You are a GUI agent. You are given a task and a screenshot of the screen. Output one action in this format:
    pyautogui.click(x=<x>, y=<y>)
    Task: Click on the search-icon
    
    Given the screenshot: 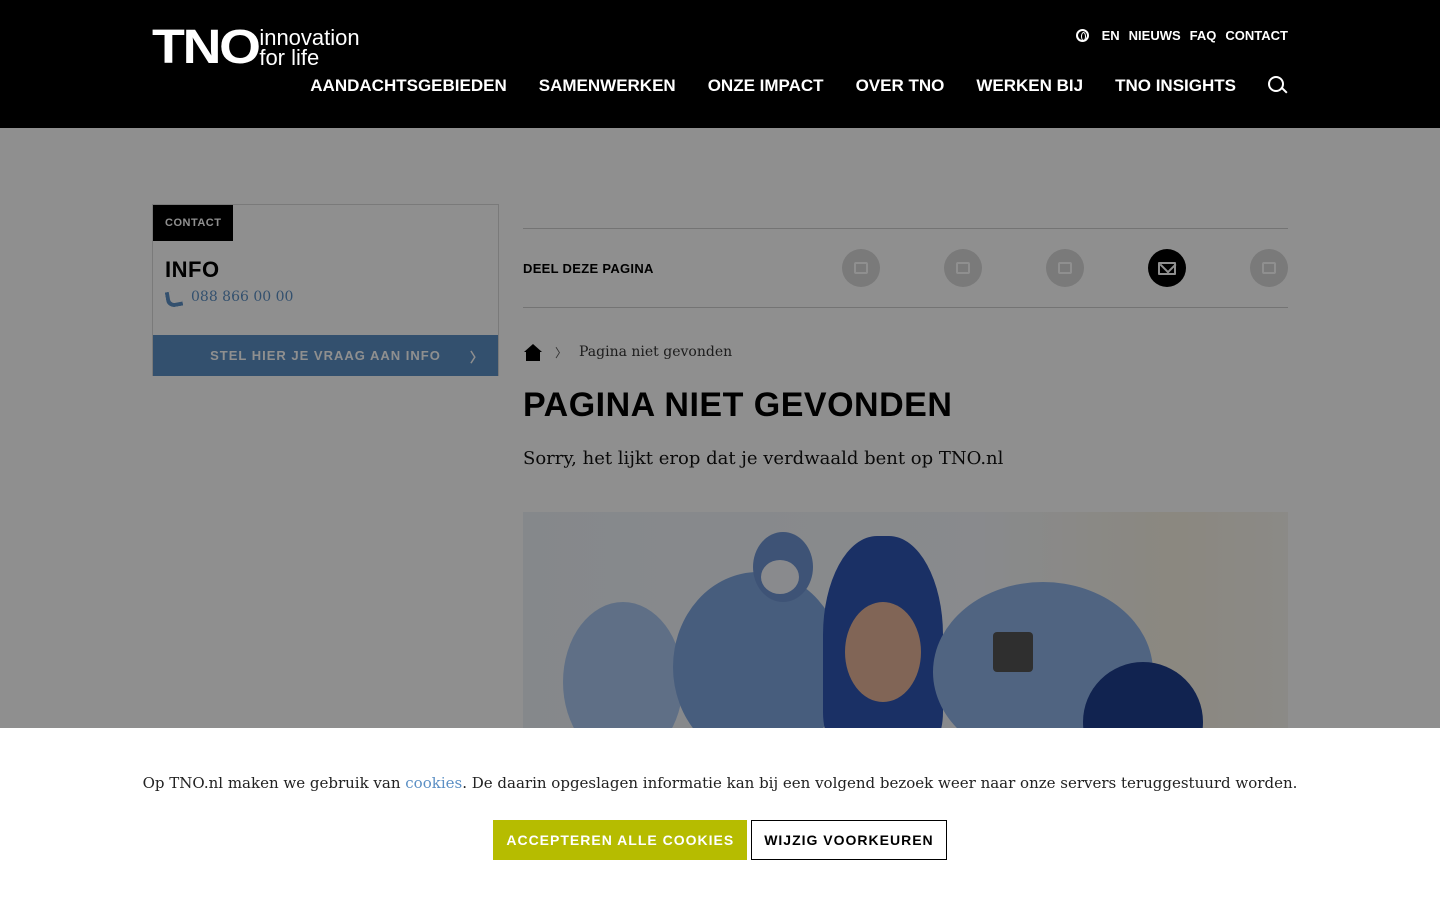 What is the action you would take?
    pyautogui.click(x=1278, y=86)
    